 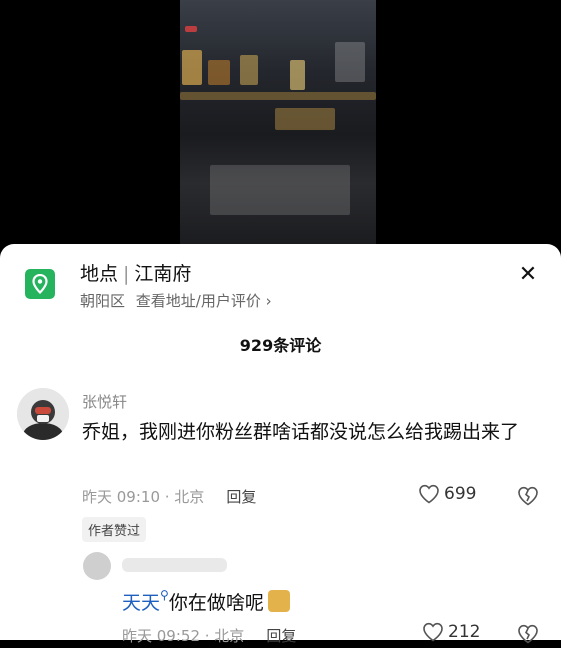 I want to click on like-button: 699, so click(x=447, y=494).